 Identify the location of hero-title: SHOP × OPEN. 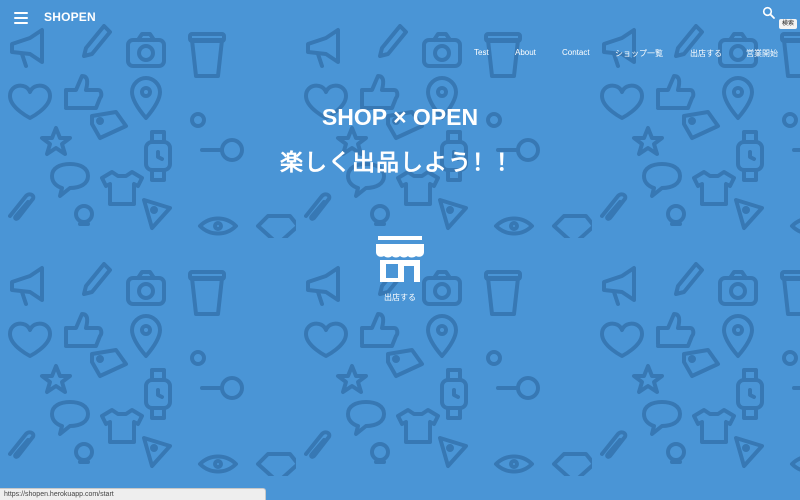
(400, 117).